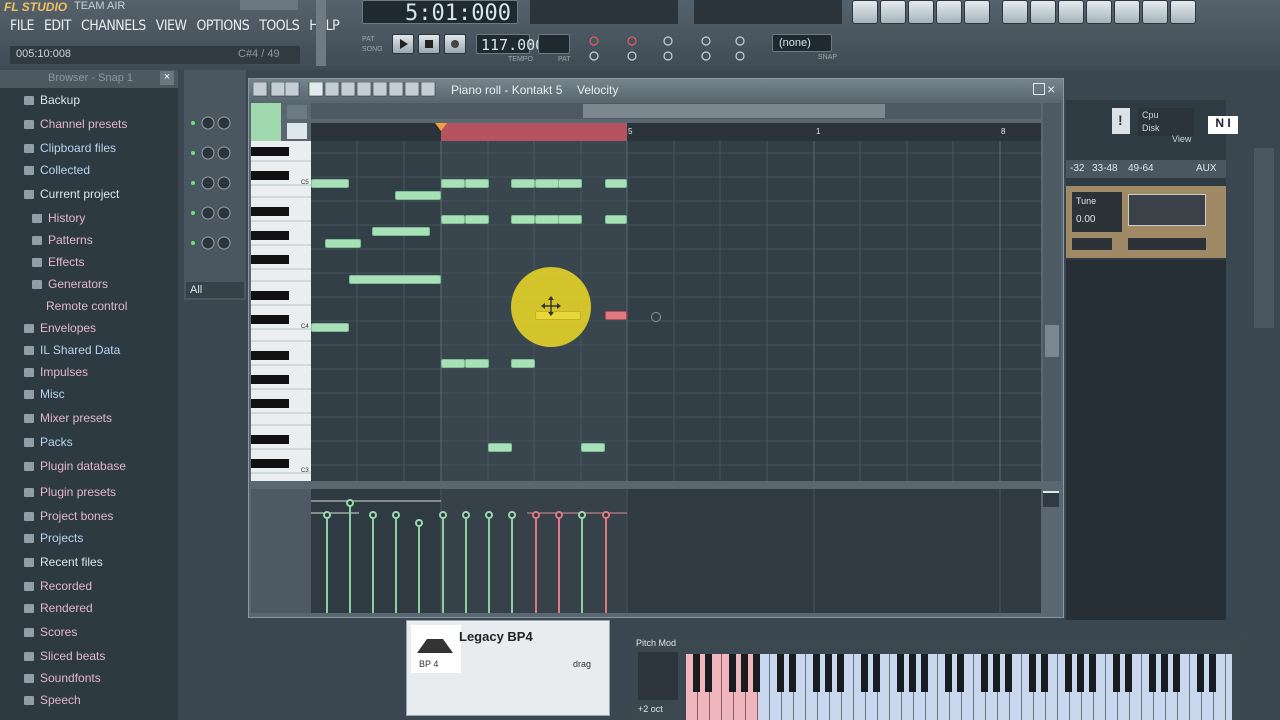 This screenshot has height=720, width=1280. What do you see at coordinates (506, 90) in the screenshot?
I see `piano-roll-title: Piano roll - Kontakt 5` at bounding box center [506, 90].